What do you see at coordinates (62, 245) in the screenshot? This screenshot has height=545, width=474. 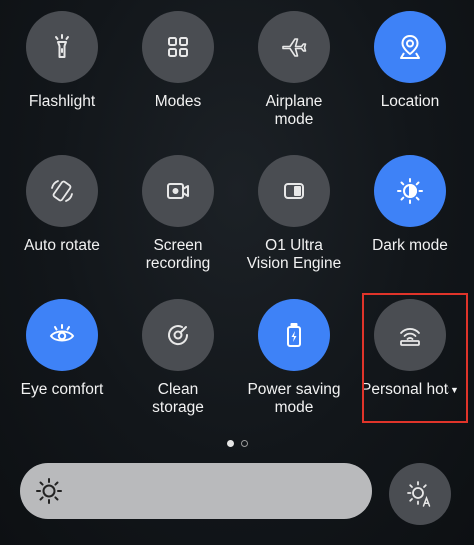 I see `tile-label: Auto rotate` at bounding box center [62, 245].